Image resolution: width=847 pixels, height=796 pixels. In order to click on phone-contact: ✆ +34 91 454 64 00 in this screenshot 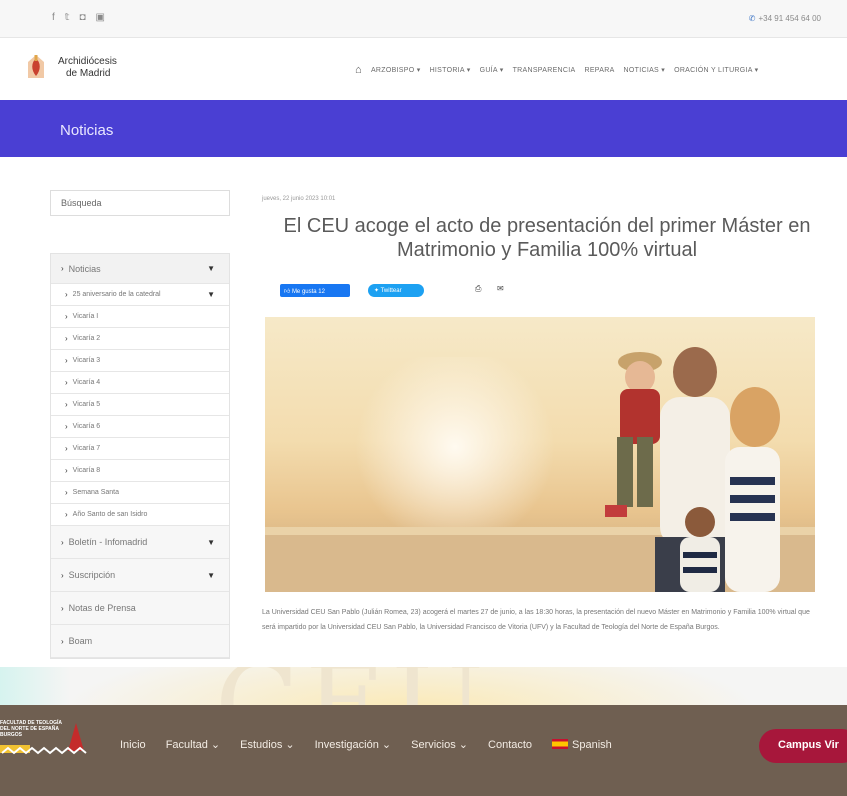, I will do `click(785, 18)`.